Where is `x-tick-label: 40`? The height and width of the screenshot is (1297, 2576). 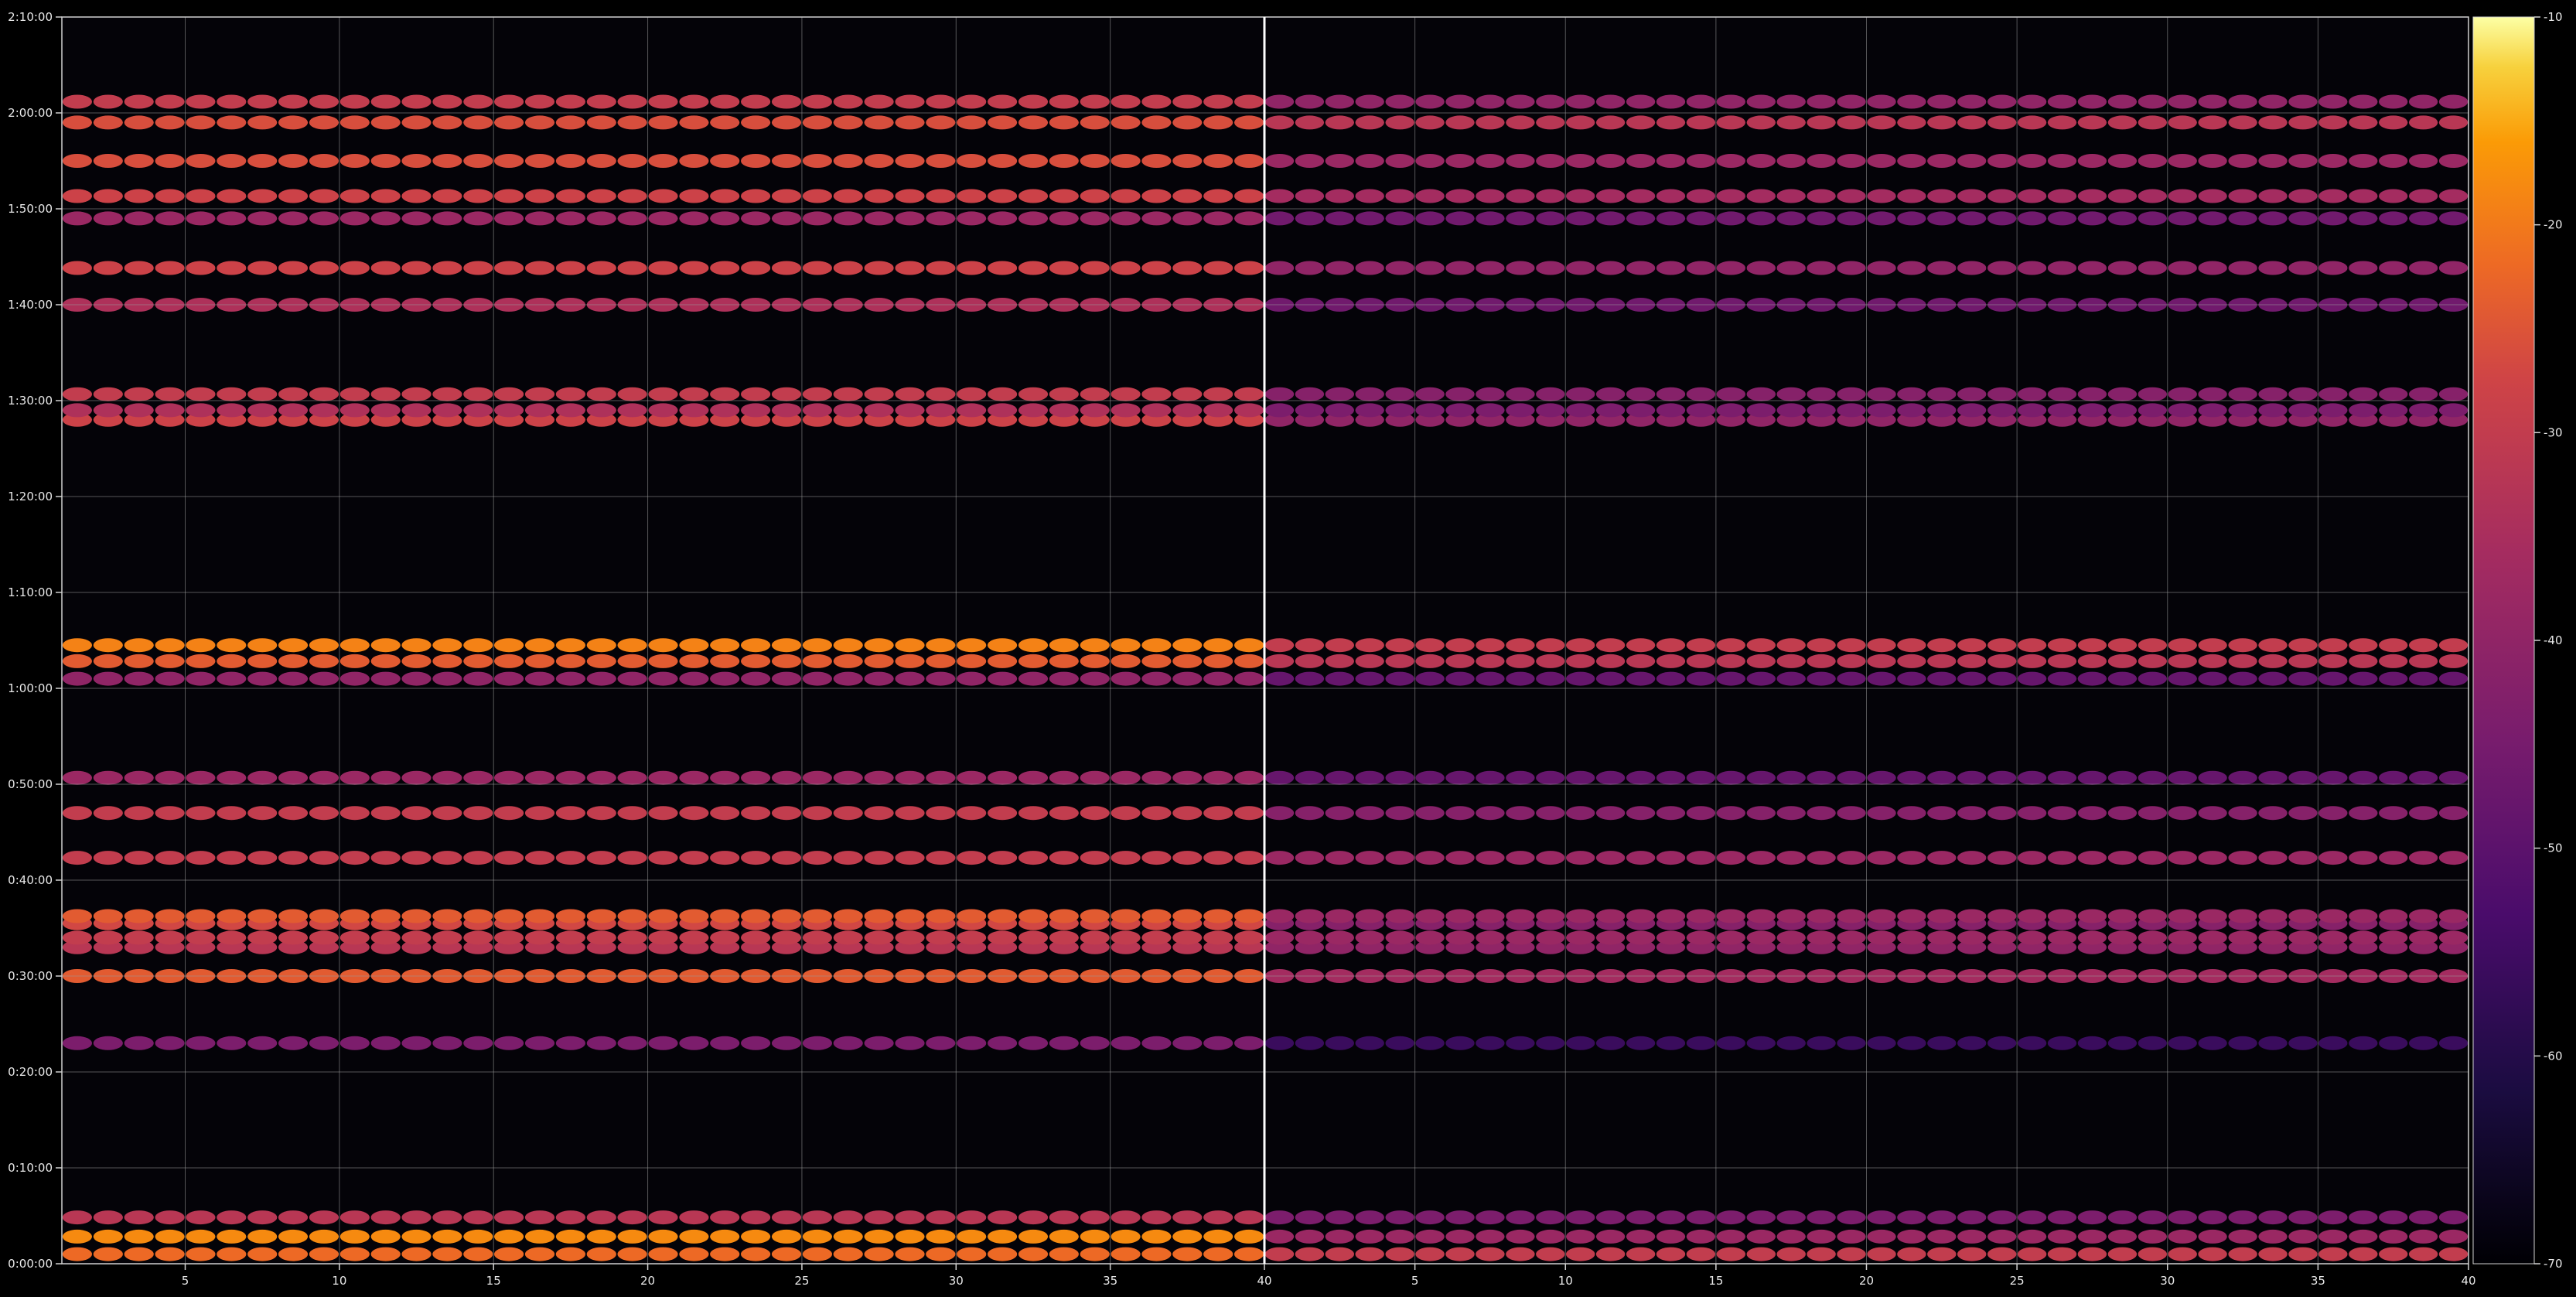
x-tick-label: 40 is located at coordinates (1264, 1281).